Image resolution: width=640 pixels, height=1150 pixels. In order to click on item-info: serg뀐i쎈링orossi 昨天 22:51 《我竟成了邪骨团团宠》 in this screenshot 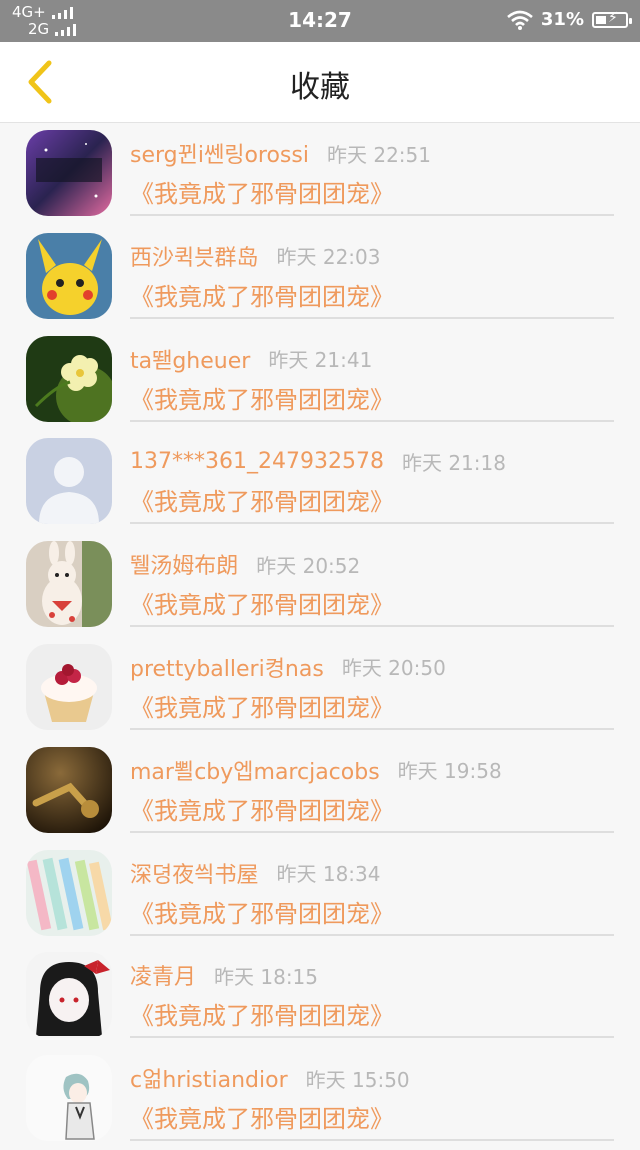, I will do `click(372, 172)`.